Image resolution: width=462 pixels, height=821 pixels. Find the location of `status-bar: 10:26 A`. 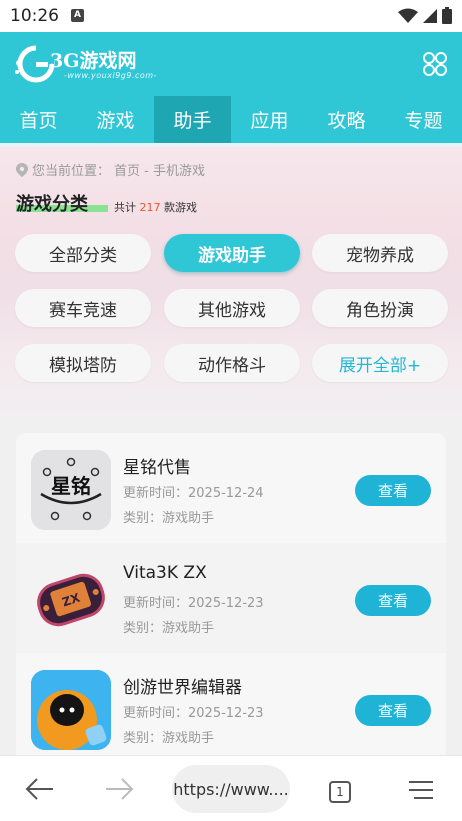

status-bar: 10:26 A is located at coordinates (231, 16).